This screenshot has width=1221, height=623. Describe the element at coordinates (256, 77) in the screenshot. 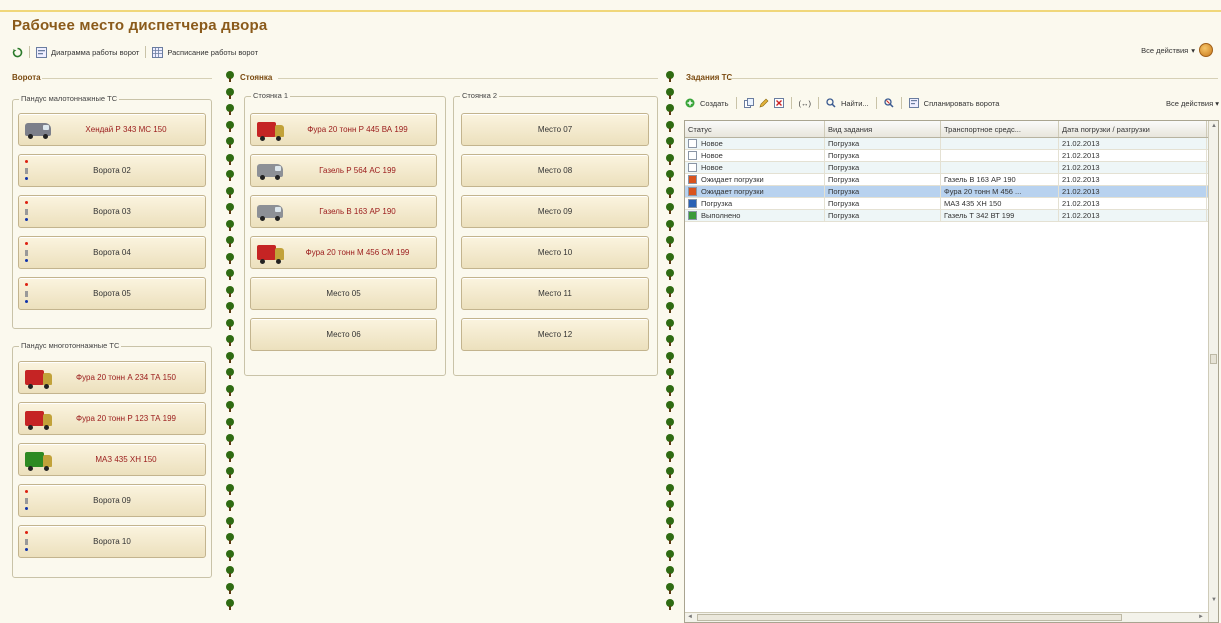

I see `parking-section-title: Стоянка` at that location.